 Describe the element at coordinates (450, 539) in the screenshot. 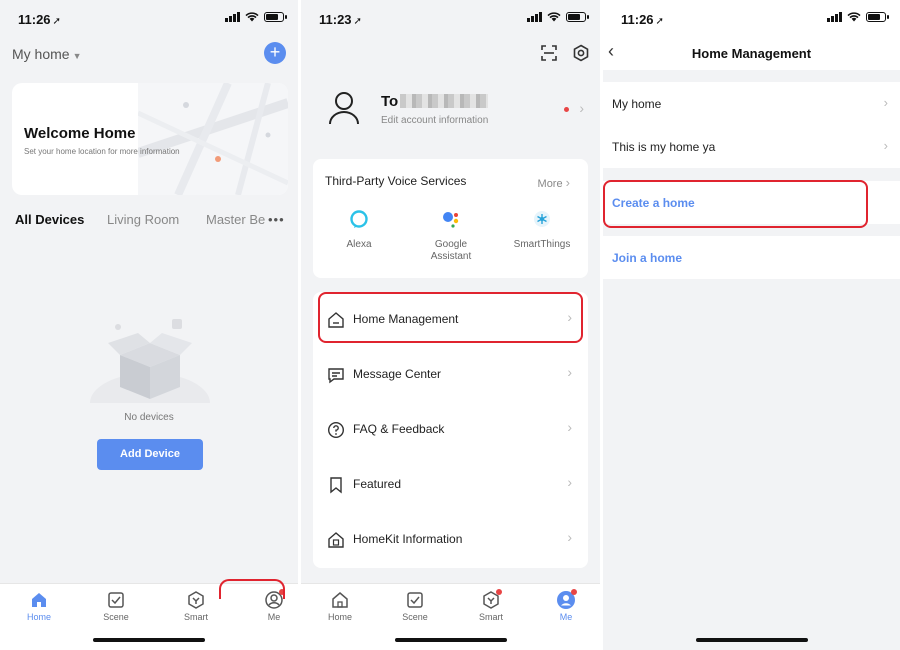

I see `menu-homekit-information: HomeKit Information ›` at that location.